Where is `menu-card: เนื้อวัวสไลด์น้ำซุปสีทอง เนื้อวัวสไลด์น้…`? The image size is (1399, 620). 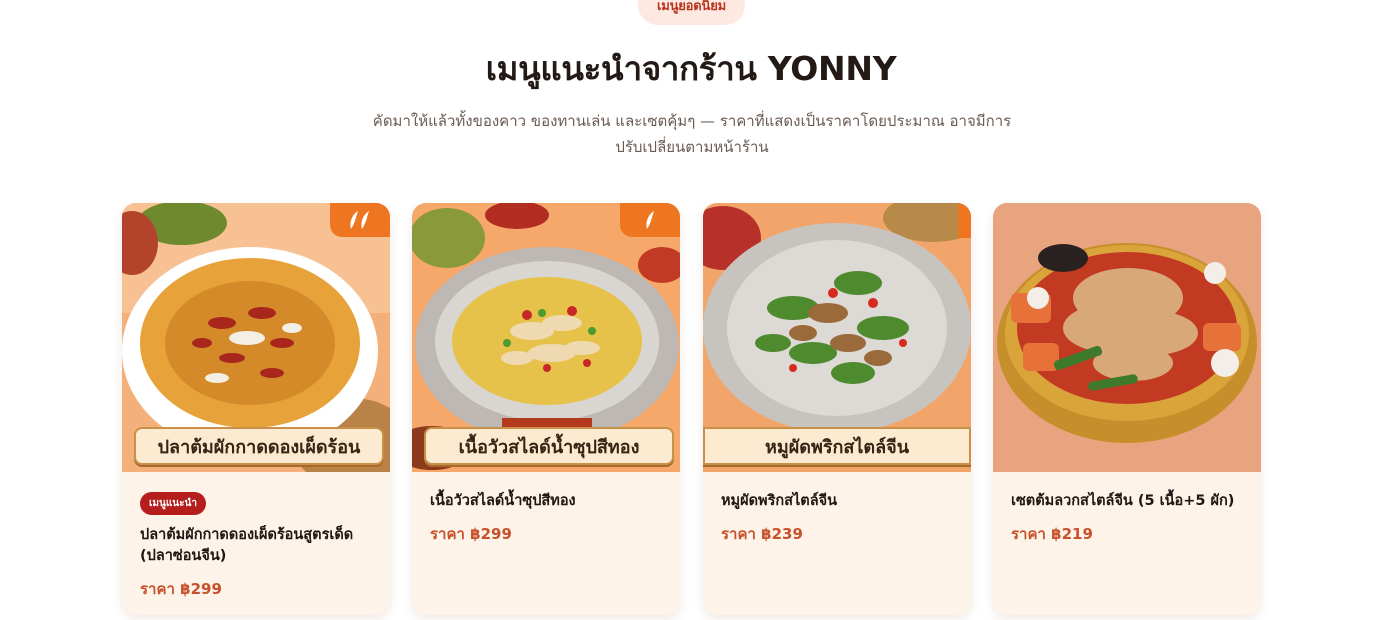
menu-card: เนื้อวัวสไลด์น้ำซุปสีทอง เนื้อวัวสไลด์น้… is located at coordinates (546, 409).